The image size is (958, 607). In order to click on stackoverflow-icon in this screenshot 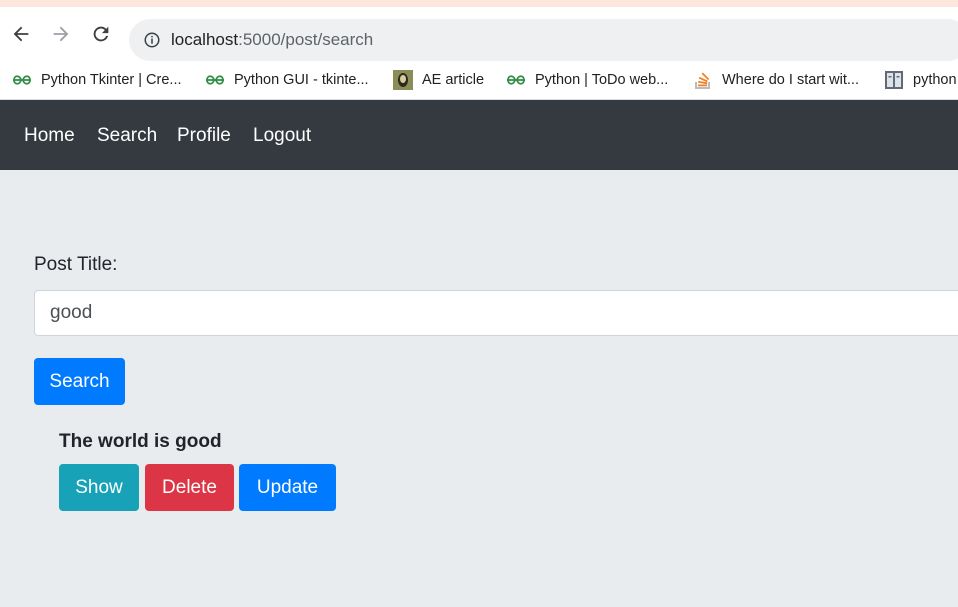, I will do `click(703, 80)`.